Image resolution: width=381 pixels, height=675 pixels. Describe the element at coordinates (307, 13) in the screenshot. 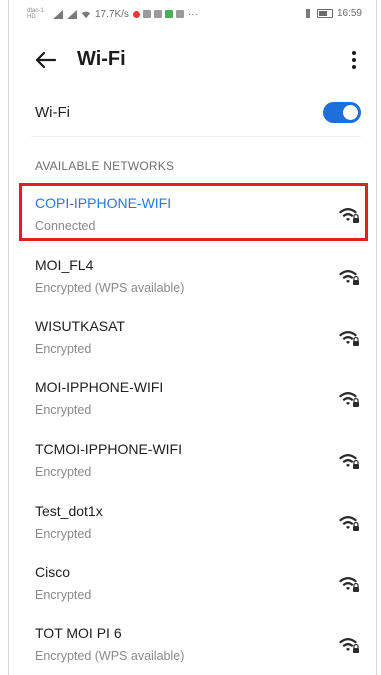

I see `vibrate-icon` at that location.